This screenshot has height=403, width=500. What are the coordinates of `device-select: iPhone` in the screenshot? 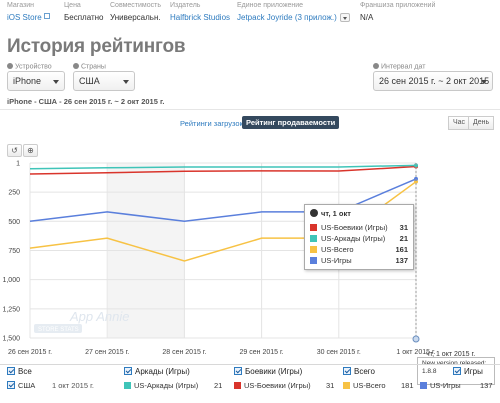 It's located at (36, 81).